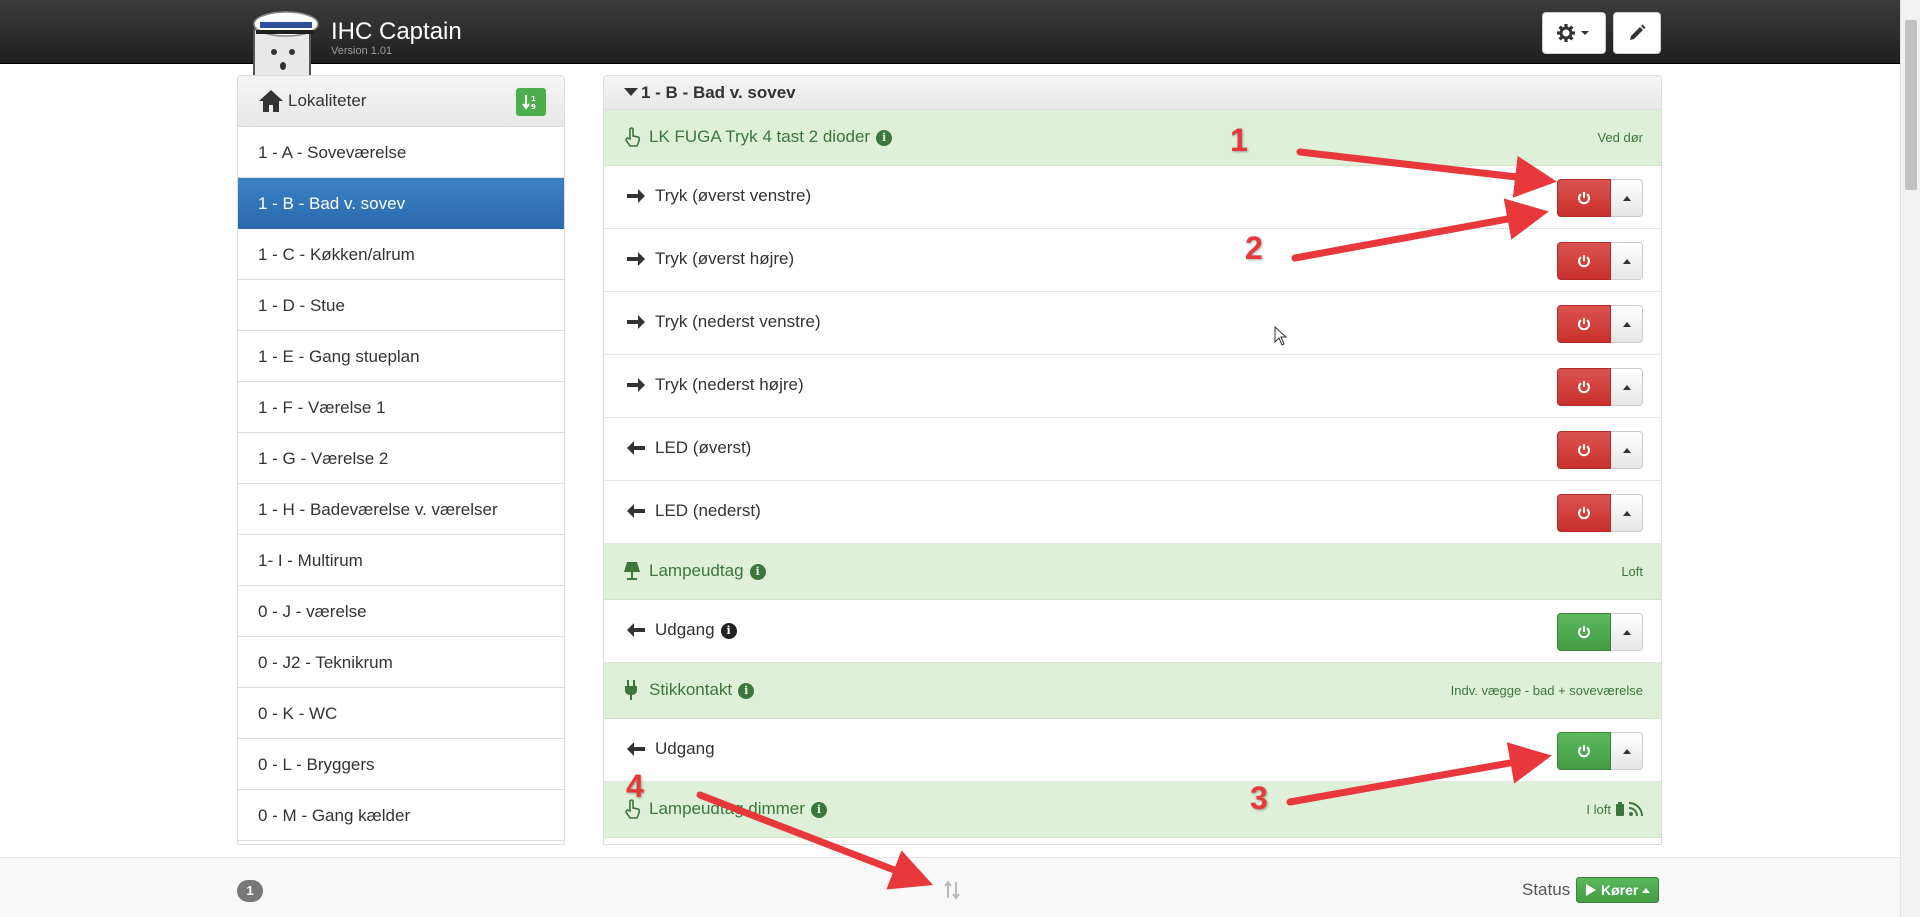 The width and height of the screenshot is (1920, 917). Describe the element at coordinates (1132, 197) in the screenshot. I see `io-row: Tryk (øverst venstre)` at that location.